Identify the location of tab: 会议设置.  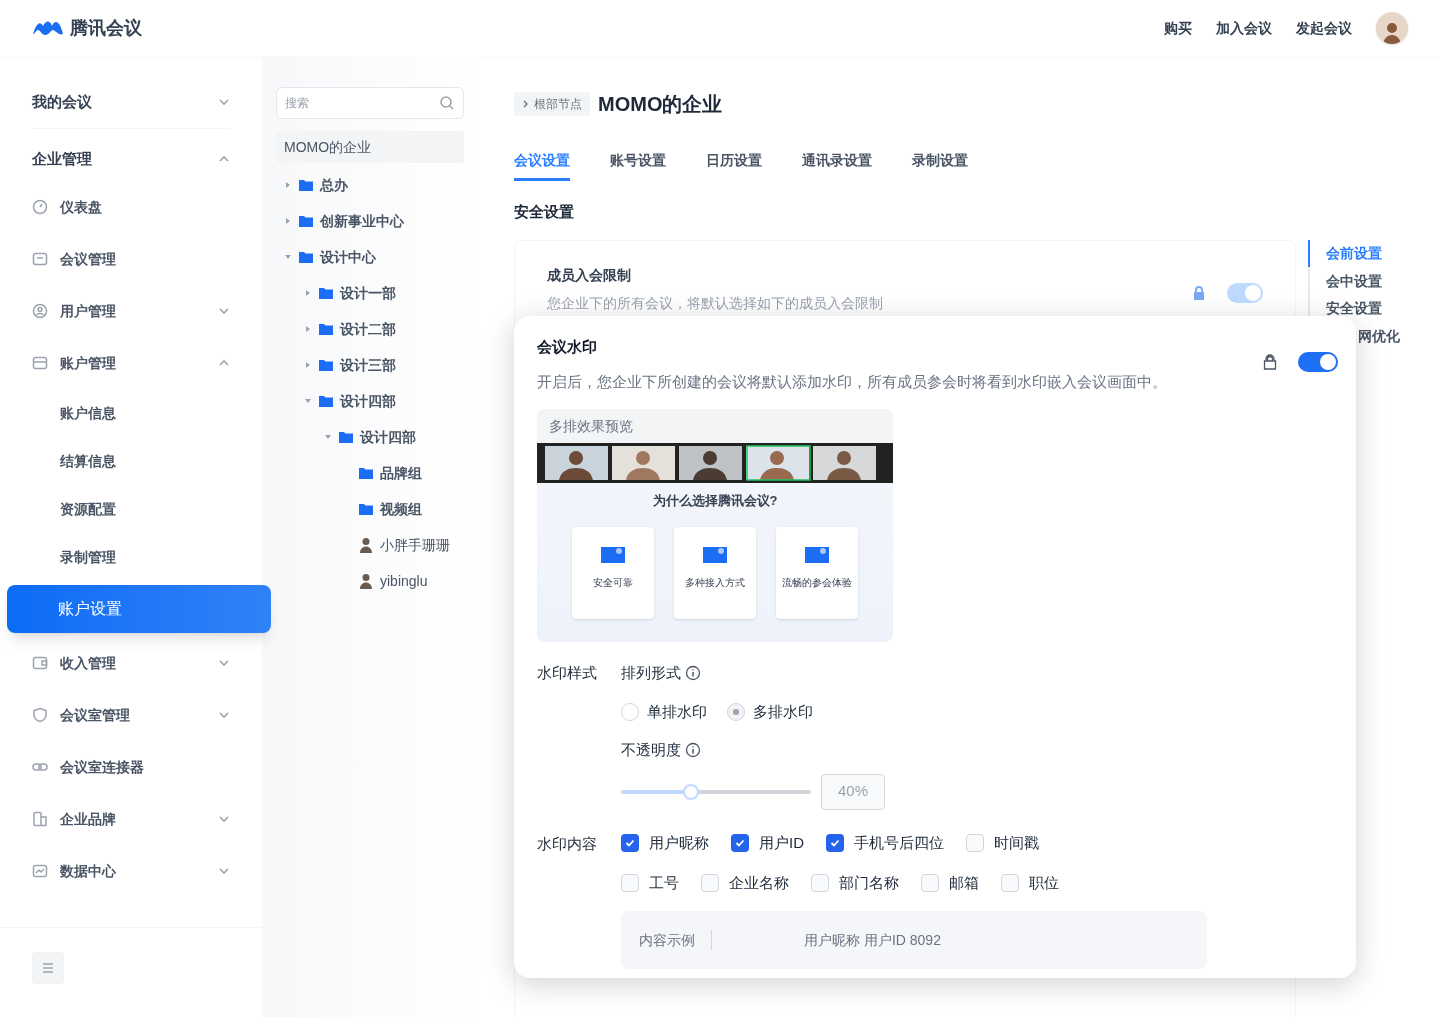
(542, 165).